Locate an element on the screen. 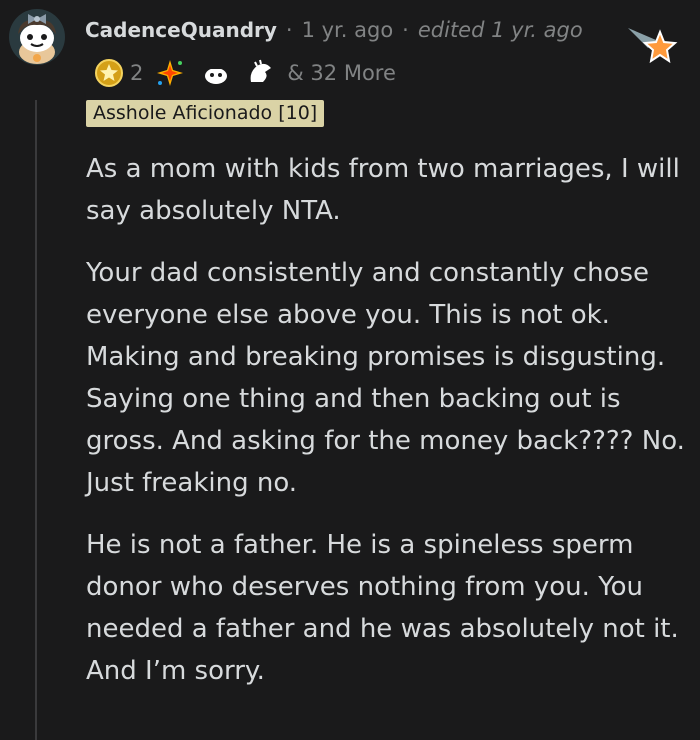 This screenshot has width=700, height=740. sparkle-burst-icon is located at coordinates (170, 73).